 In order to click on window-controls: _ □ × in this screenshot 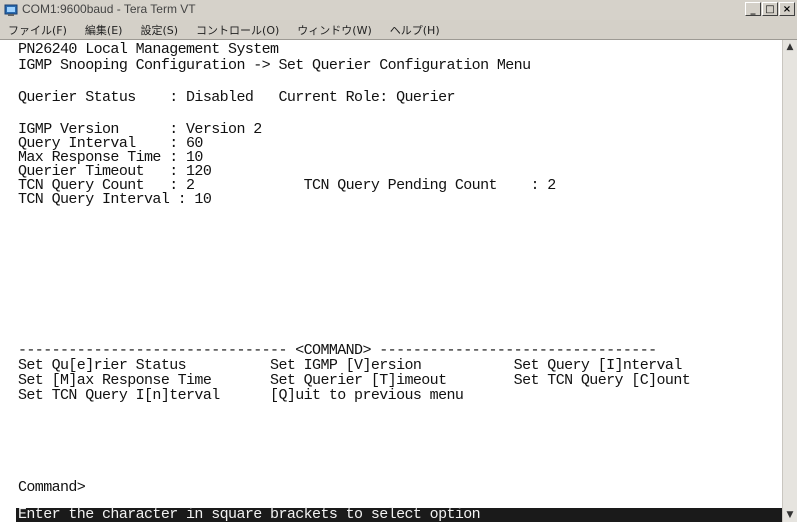, I will do `click(769, 10)`.